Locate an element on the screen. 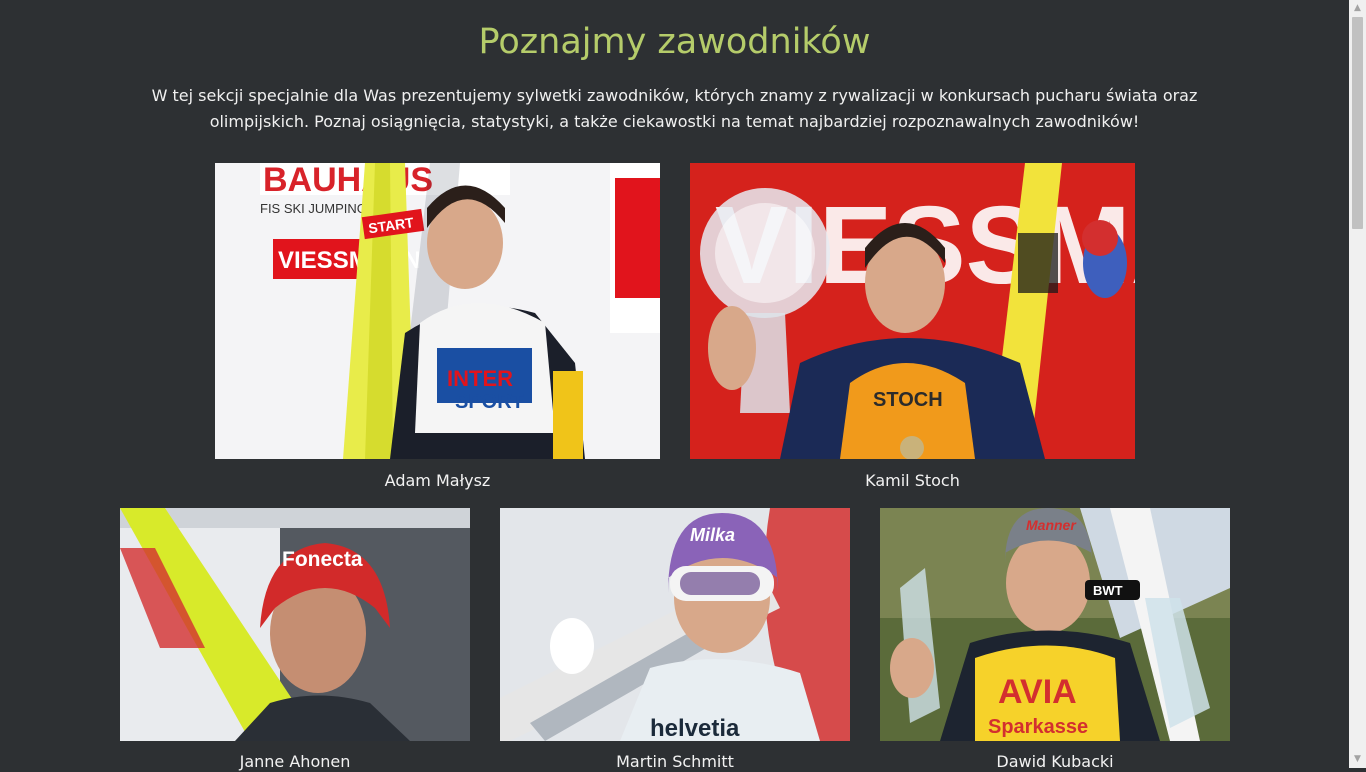 The width and height of the screenshot is (1366, 772). svg-text: SPORT is located at coordinates (489, 402).